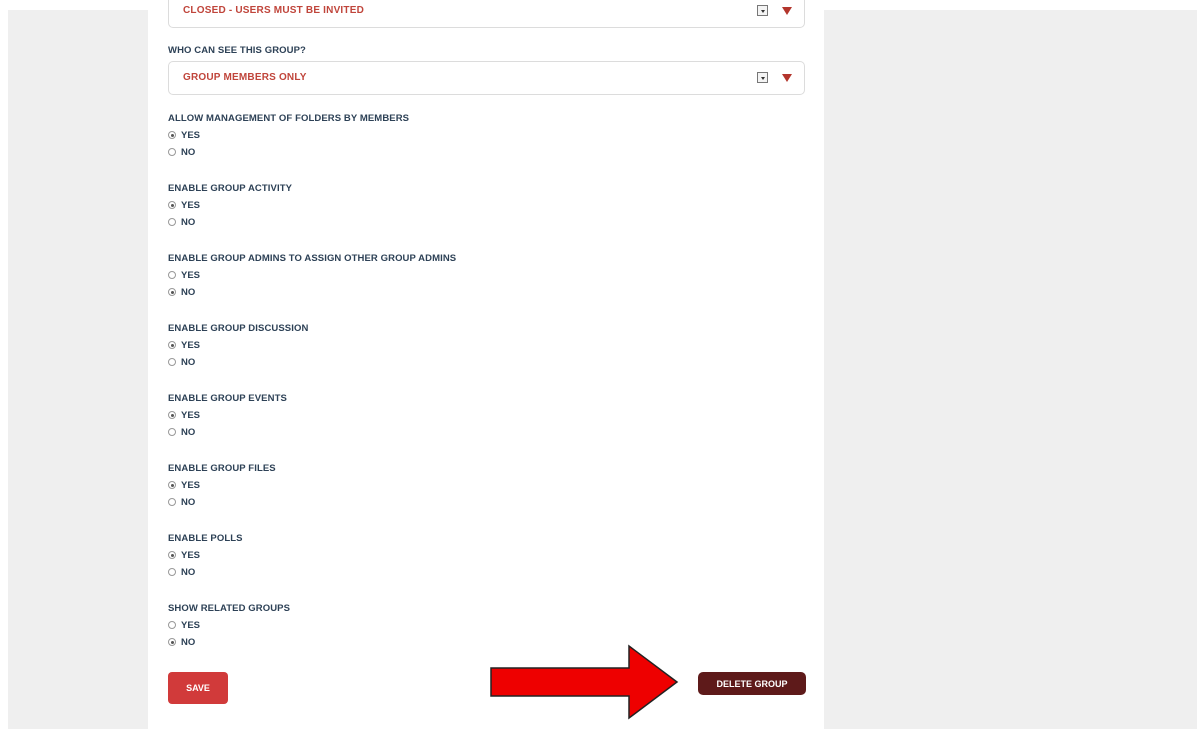 The image size is (1197, 729). What do you see at coordinates (245, 77) in the screenshot?
I see `visibility-select-value: GROUP MEMBERS ONLY` at bounding box center [245, 77].